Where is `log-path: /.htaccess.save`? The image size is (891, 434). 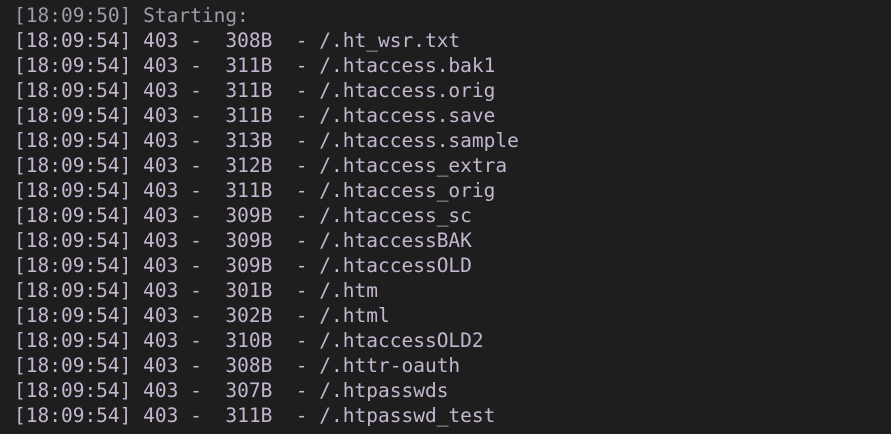
log-path: /.htaccess.save is located at coordinates (407, 115).